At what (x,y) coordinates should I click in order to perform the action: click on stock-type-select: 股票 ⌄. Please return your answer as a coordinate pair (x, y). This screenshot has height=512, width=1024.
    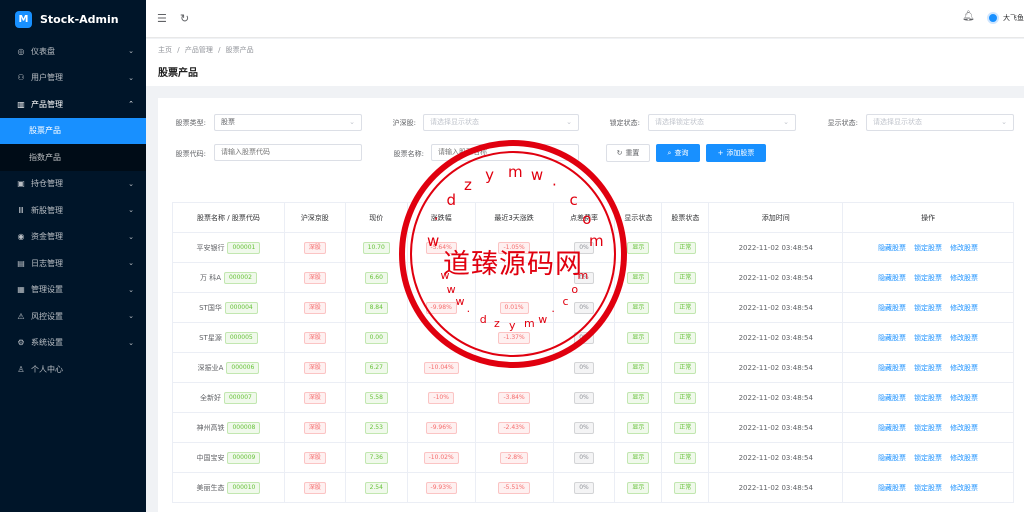
    Looking at the image, I should click on (288, 122).